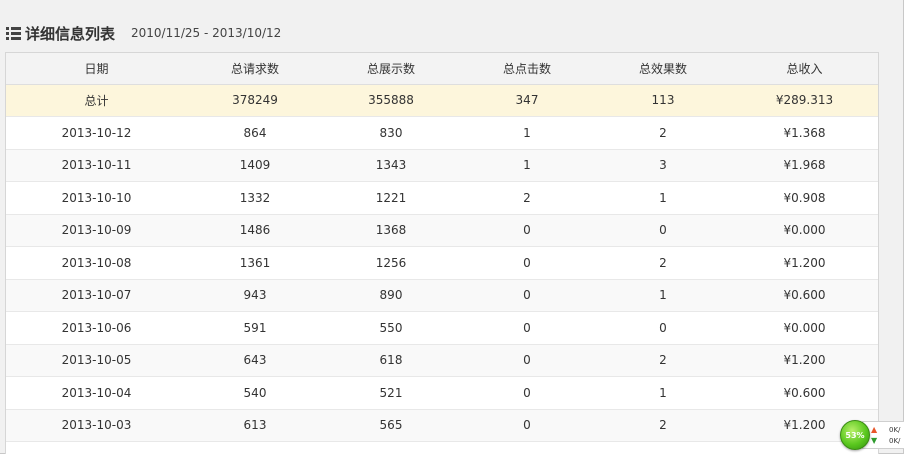 The height and width of the screenshot is (454, 904). I want to click on total-cell-requests: 378249, so click(255, 100).